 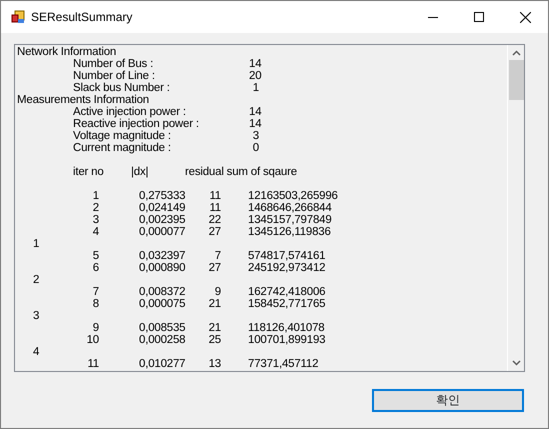 What do you see at coordinates (36, 280) in the screenshot?
I see `group-label: 2` at bounding box center [36, 280].